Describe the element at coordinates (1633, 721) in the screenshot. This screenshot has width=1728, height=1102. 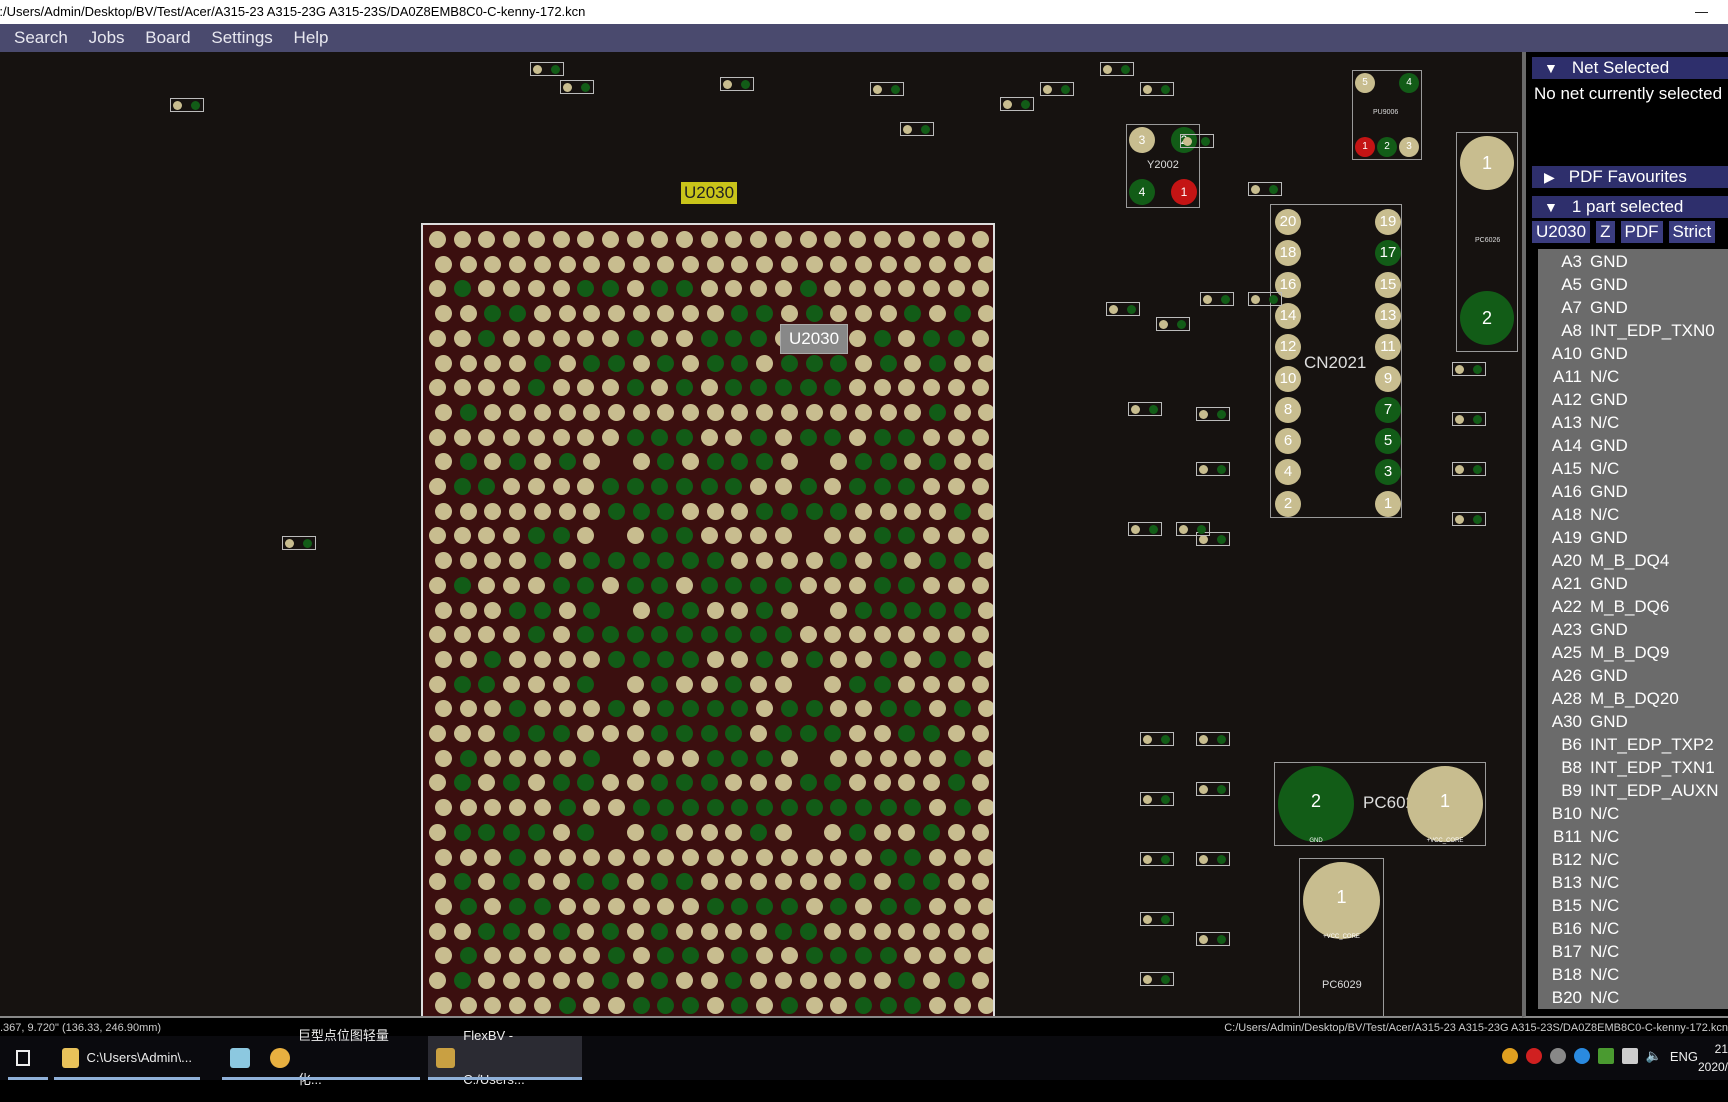
I see `pin-row: A30 GND` at that location.